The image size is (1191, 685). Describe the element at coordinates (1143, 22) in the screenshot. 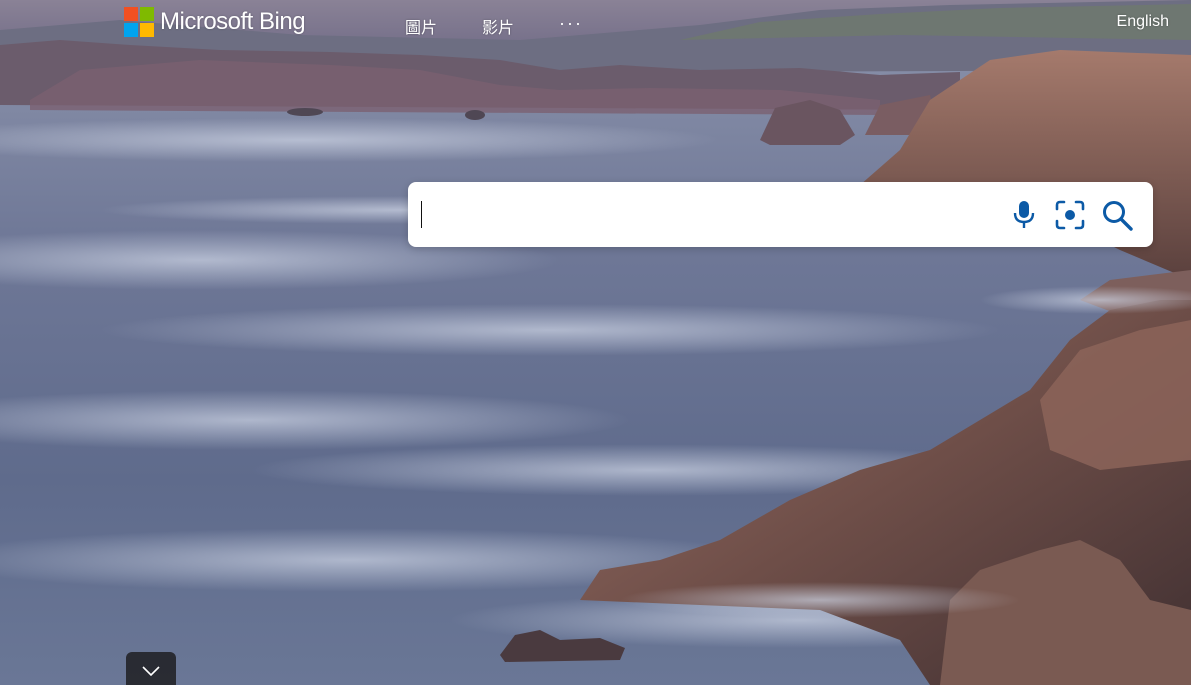

I see `language-link: English` at that location.